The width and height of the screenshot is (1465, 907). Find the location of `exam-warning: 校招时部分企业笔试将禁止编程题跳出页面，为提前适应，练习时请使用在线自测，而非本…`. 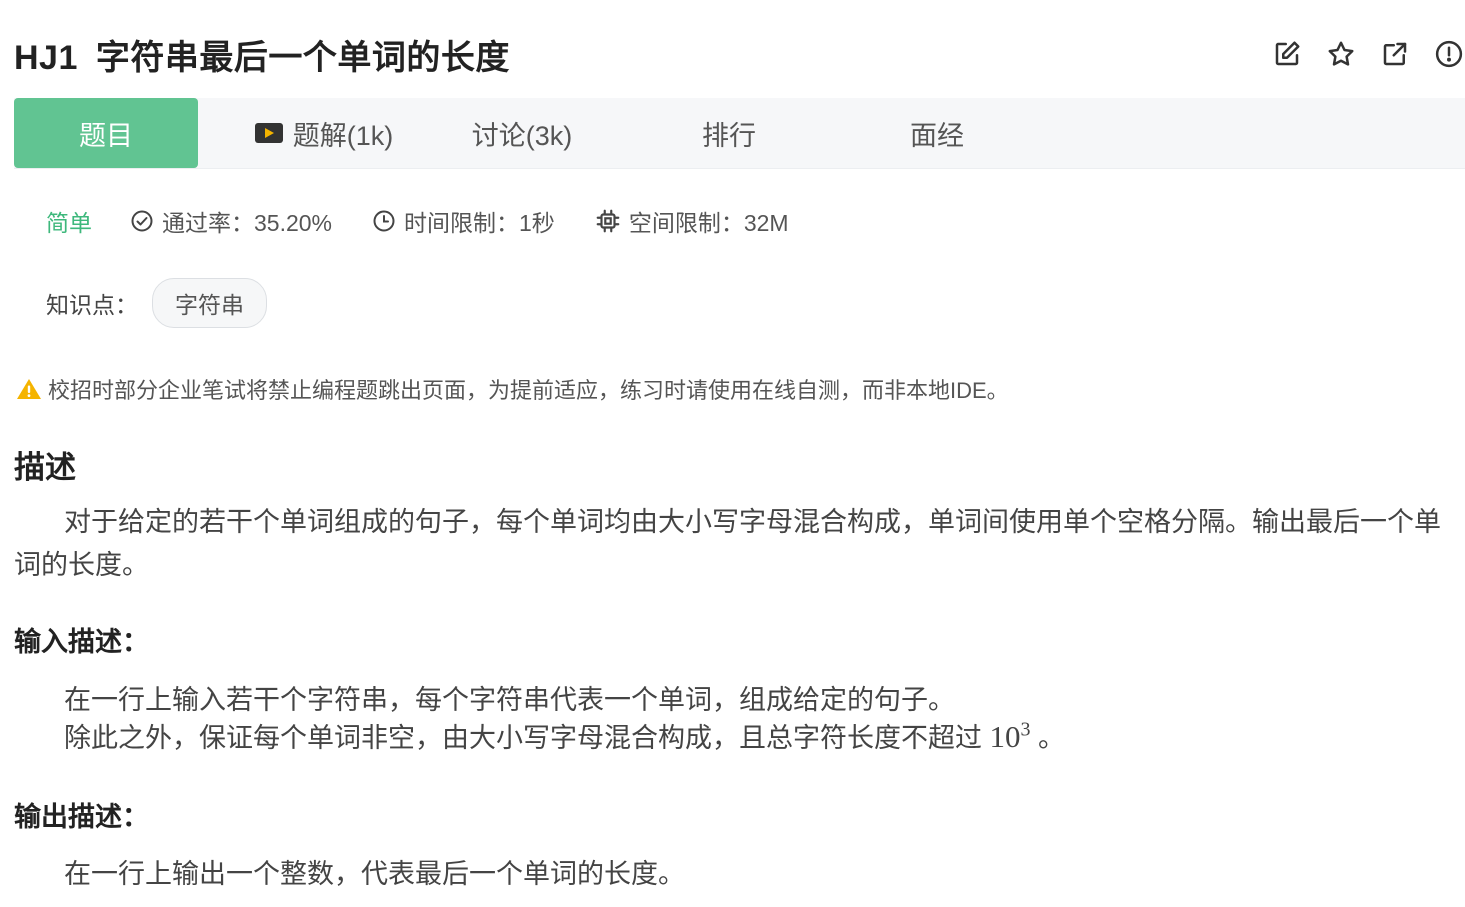

exam-warning: 校招时部分企业笔试将禁止编程题跳出页面，为提前适应，练习时请使用在线自测，而非本… is located at coordinates (512, 389).